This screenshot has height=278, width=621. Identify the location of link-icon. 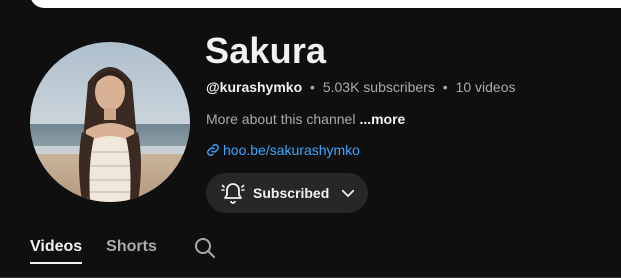
(213, 150).